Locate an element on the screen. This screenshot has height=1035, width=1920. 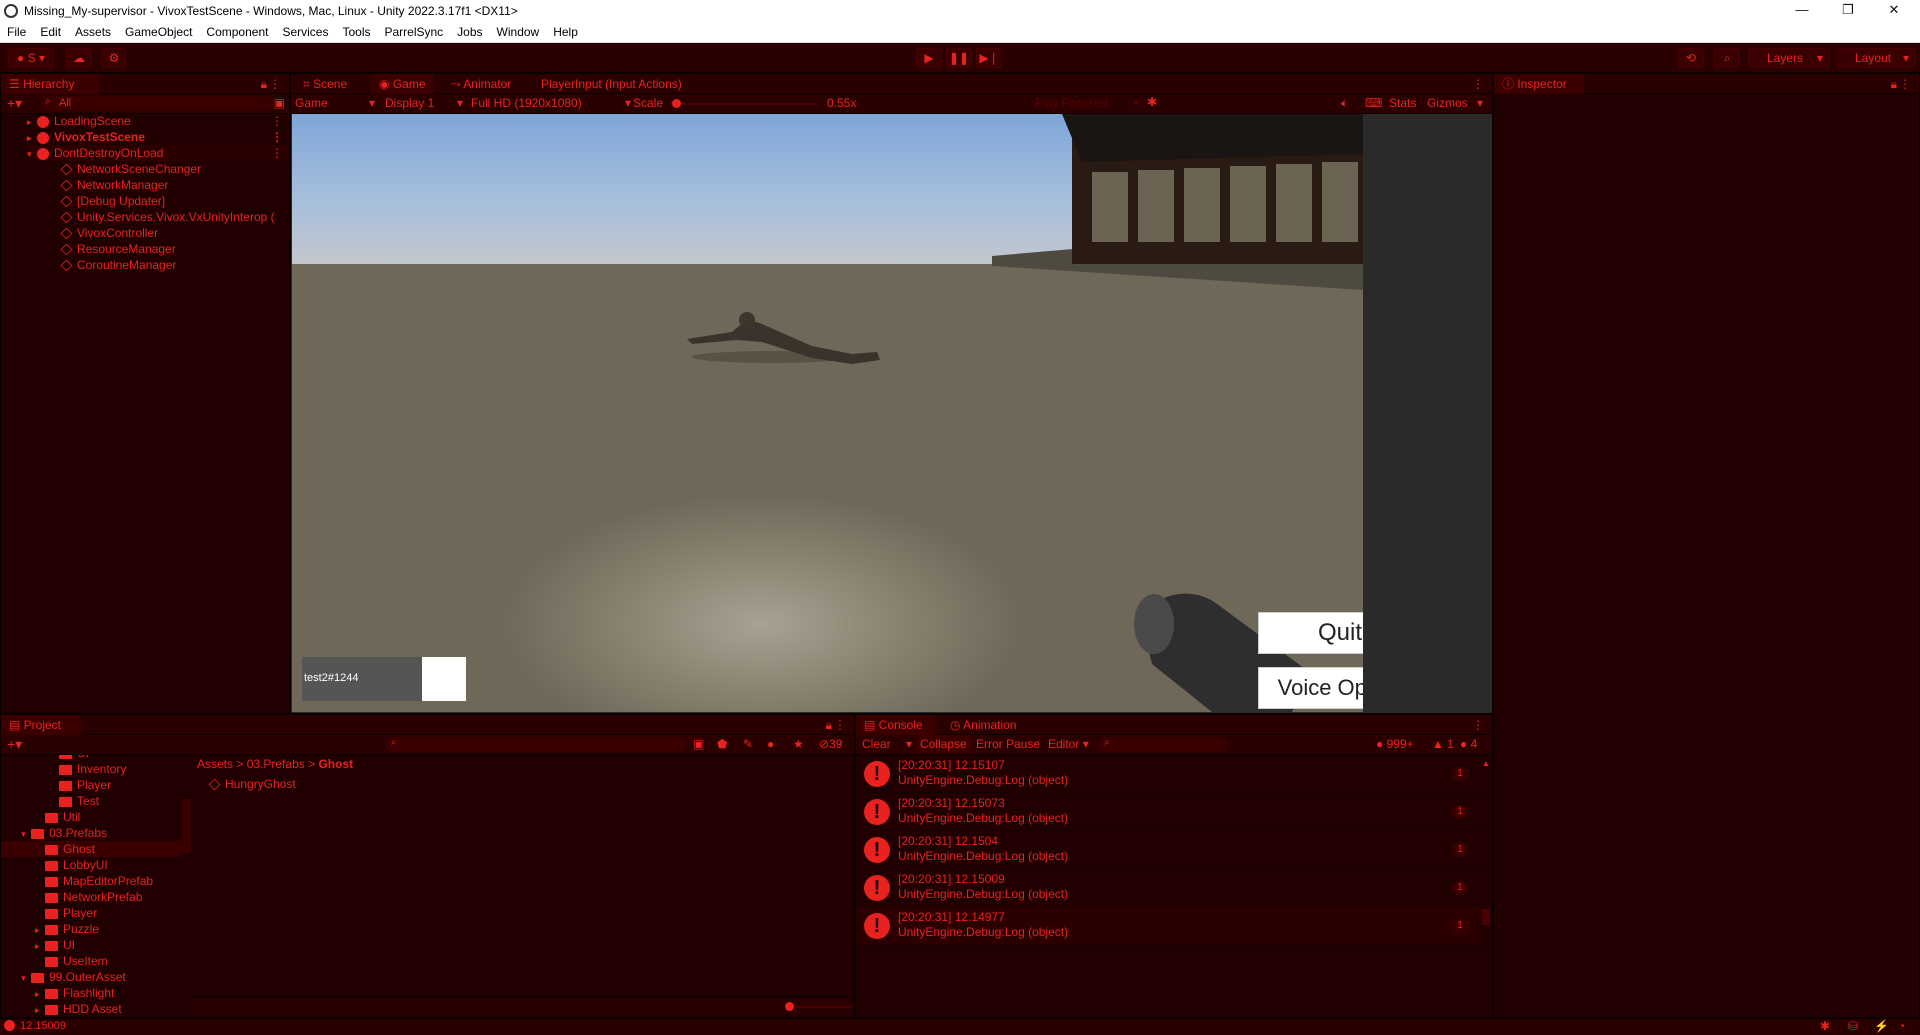
tab-playerinput: PlayerInput (Input Actions) is located at coordinates (611, 84).